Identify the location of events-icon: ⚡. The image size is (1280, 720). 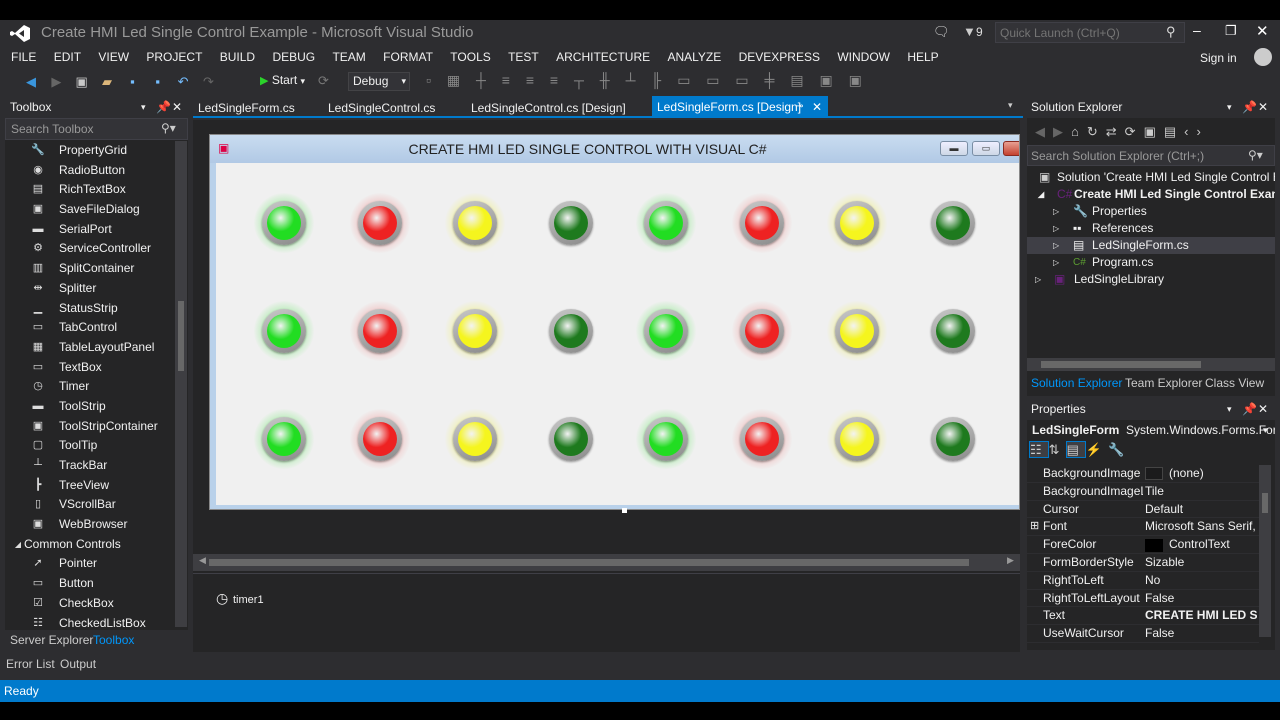
(1097, 449).